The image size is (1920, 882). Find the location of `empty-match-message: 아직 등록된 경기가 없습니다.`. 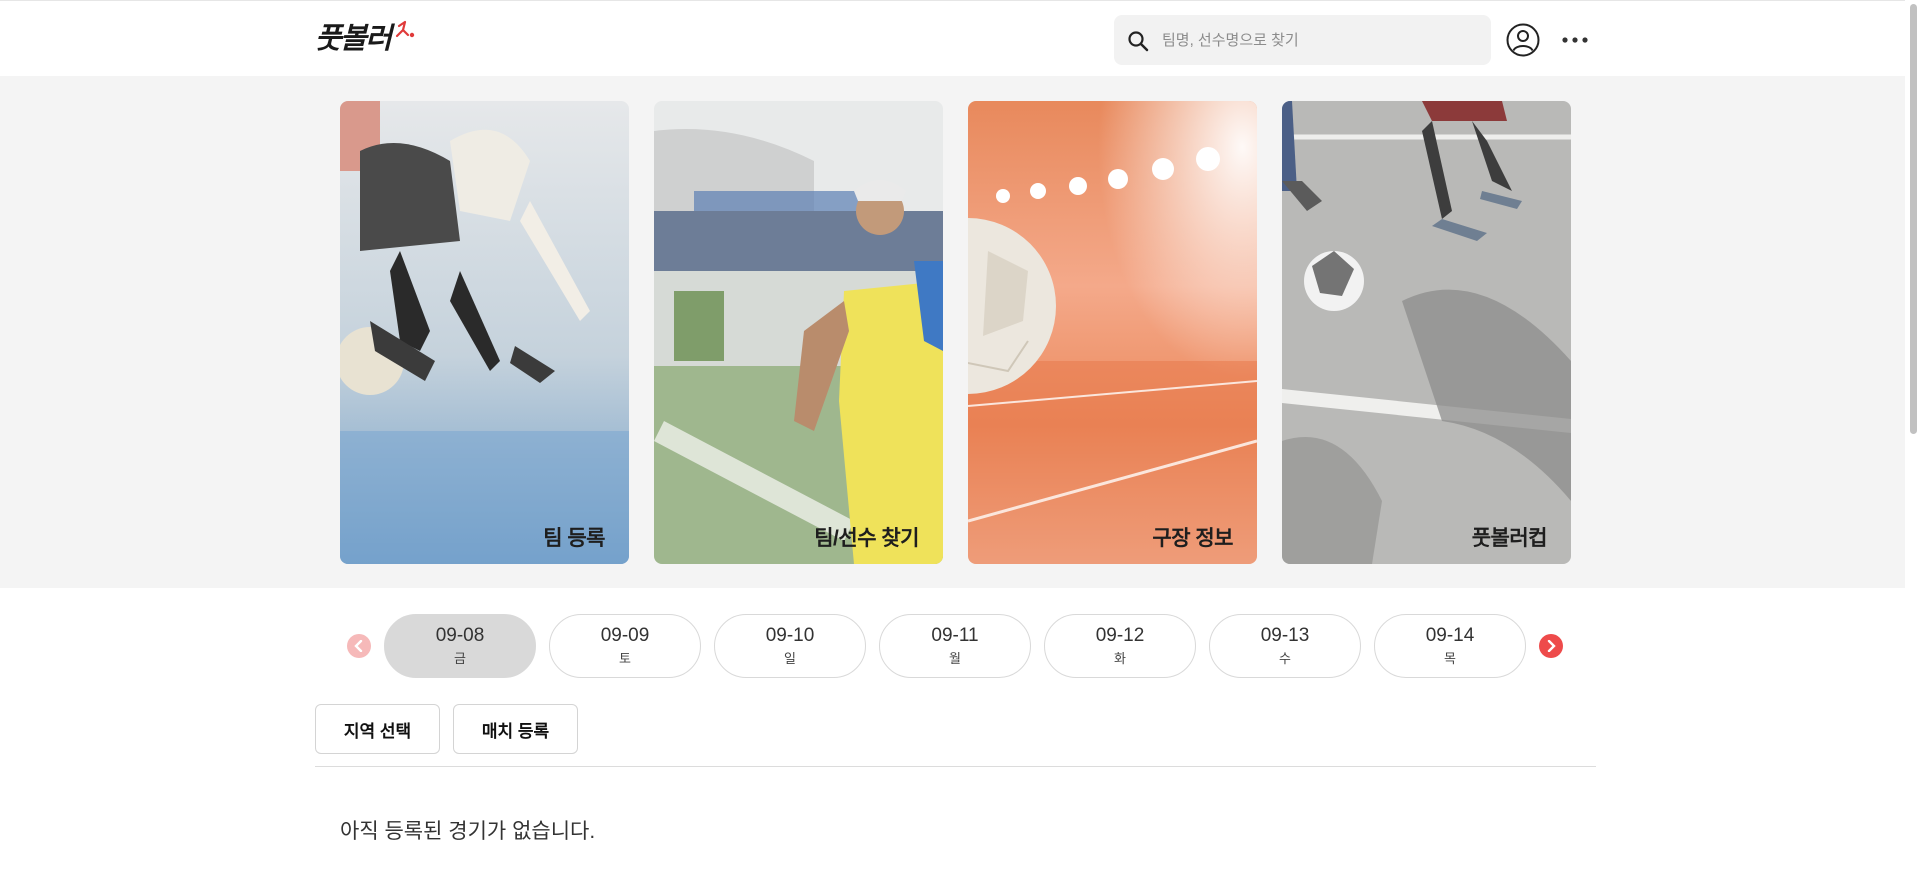

empty-match-message: 아직 등록된 경기가 없습니다. is located at coordinates (468, 831).